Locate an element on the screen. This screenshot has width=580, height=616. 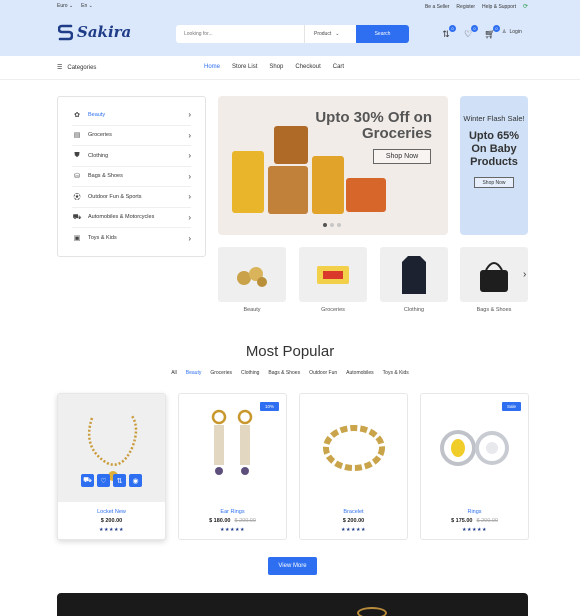
category-label: Groceries is located at coordinates (333, 310).